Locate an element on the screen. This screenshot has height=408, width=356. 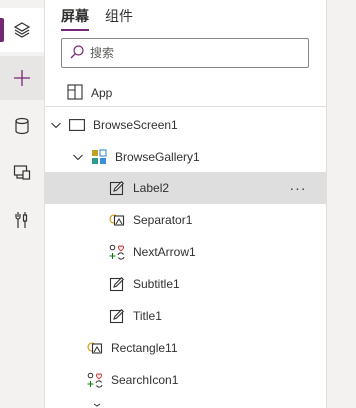
tab-components: 组件 is located at coordinates (119, 17).